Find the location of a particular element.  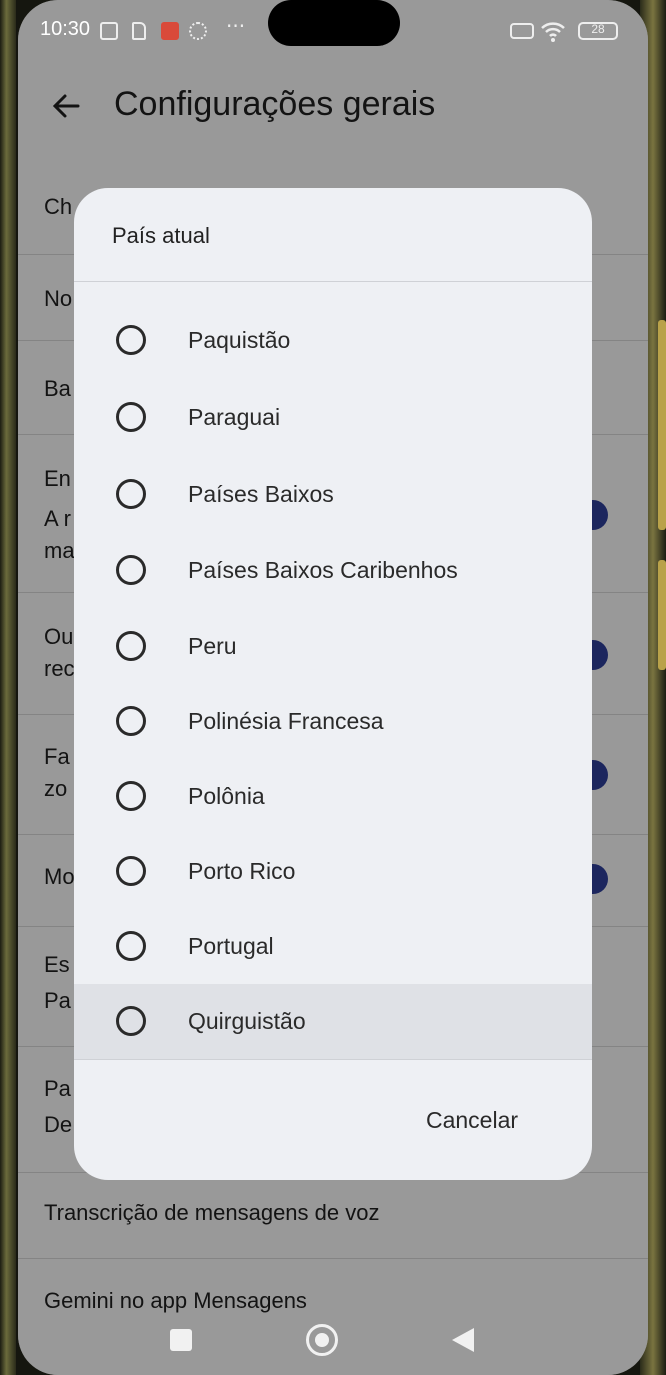

navigation-bar is located at coordinates (333, 1340).